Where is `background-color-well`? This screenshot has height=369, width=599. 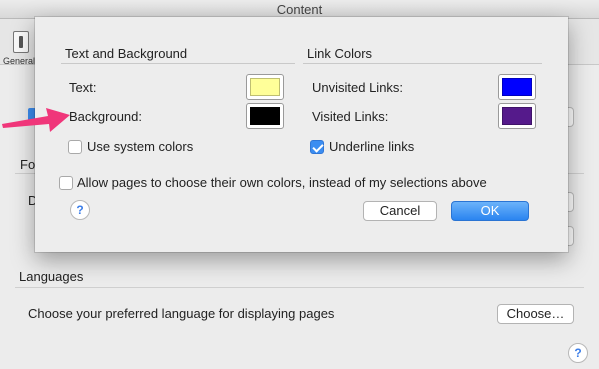
background-color-well is located at coordinates (265, 116).